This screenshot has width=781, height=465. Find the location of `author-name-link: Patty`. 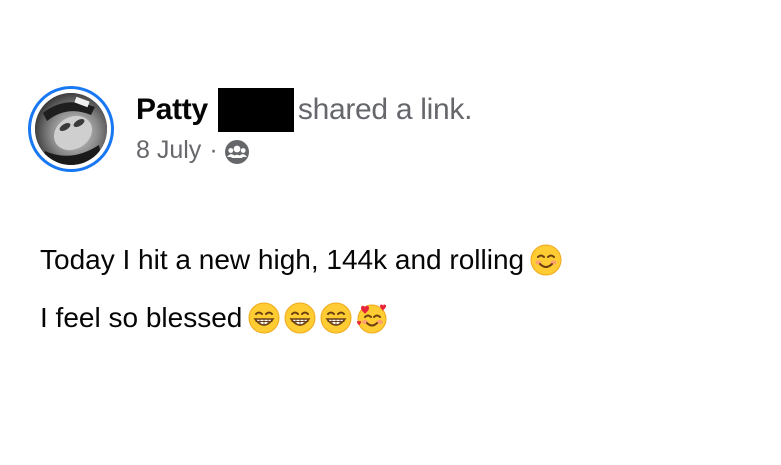

author-name-link: Patty is located at coordinates (172, 110).